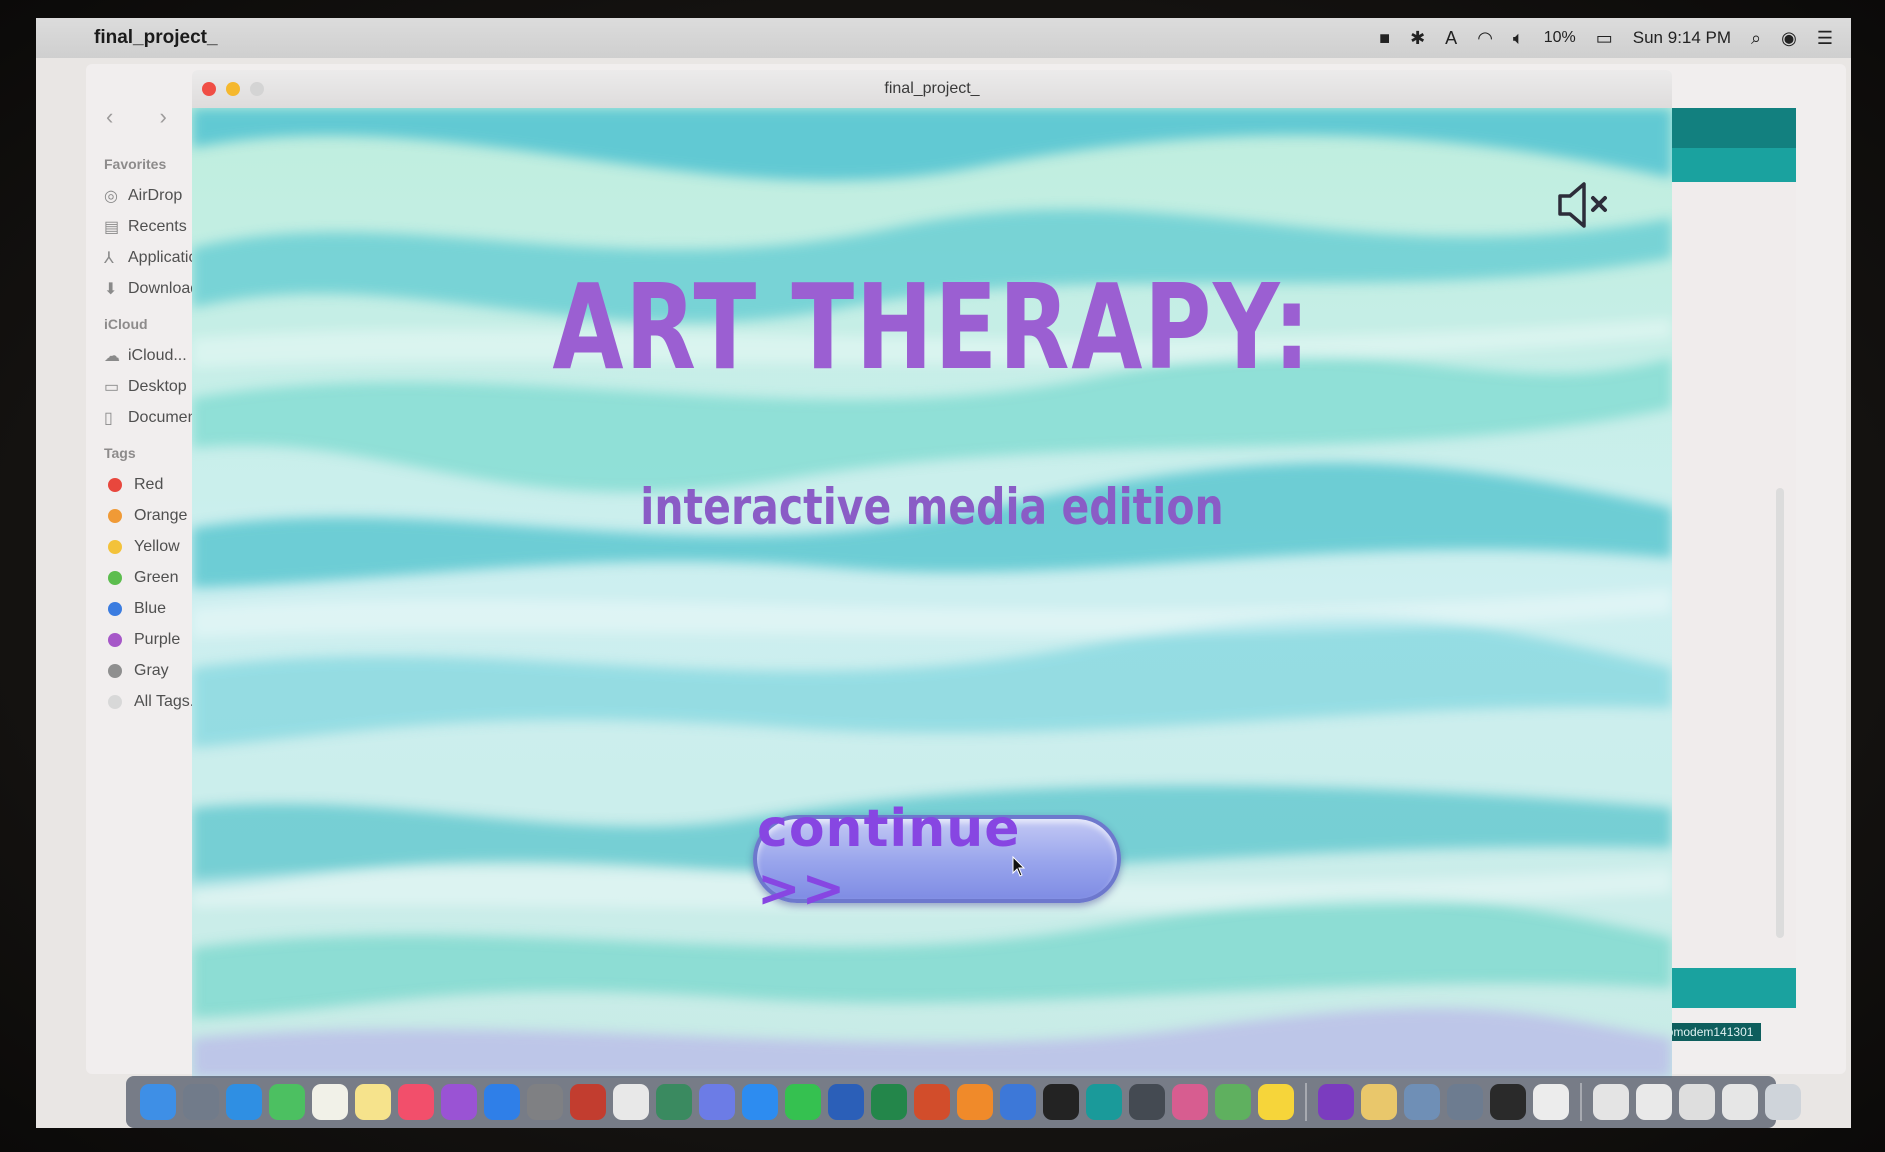  I want to click on battery-icon: ▭, so click(1604, 38).